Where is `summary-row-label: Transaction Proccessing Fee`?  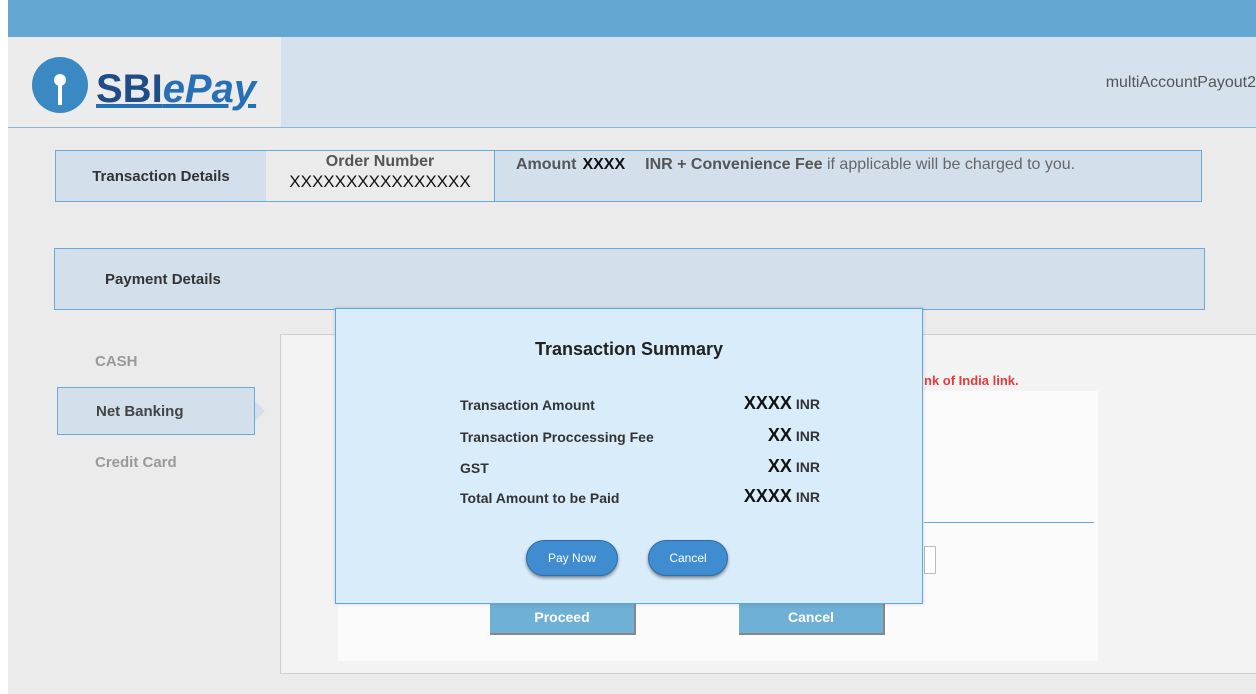
summary-row-label: Transaction Proccessing Fee is located at coordinates (557, 437).